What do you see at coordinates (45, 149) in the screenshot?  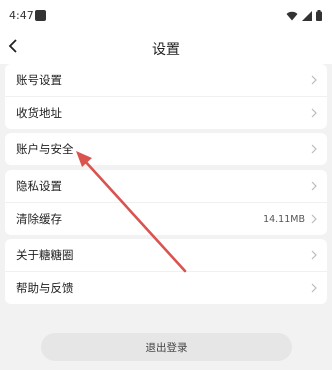 I see `settings-item-label: 账户与安全` at bounding box center [45, 149].